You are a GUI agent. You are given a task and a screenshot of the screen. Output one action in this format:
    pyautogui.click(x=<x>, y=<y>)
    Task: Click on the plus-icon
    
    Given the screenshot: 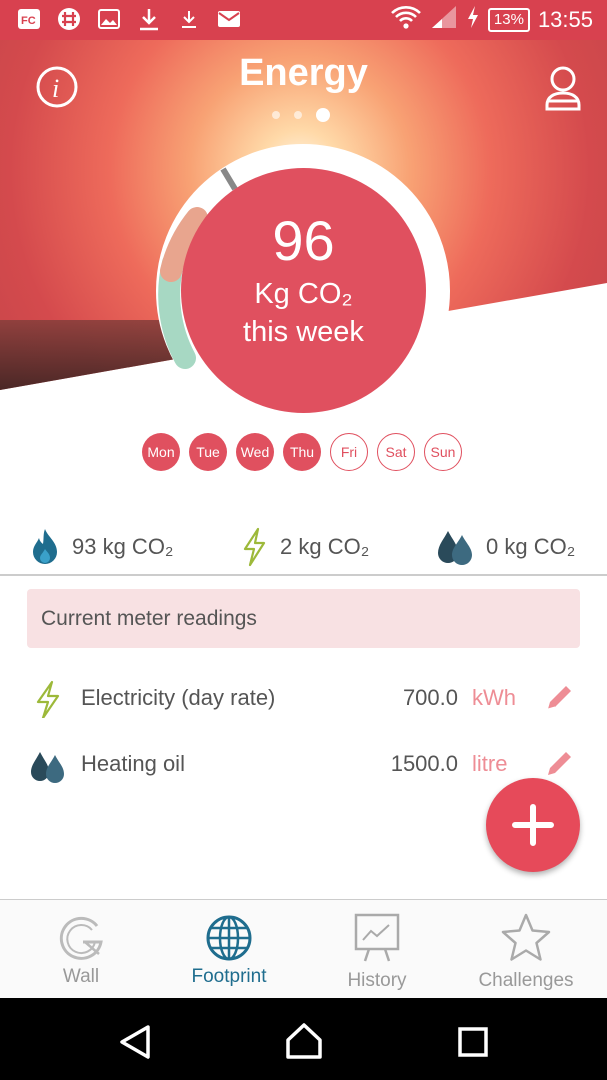 What is the action you would take?
    pyautogui.click(x=533, y=825)
    